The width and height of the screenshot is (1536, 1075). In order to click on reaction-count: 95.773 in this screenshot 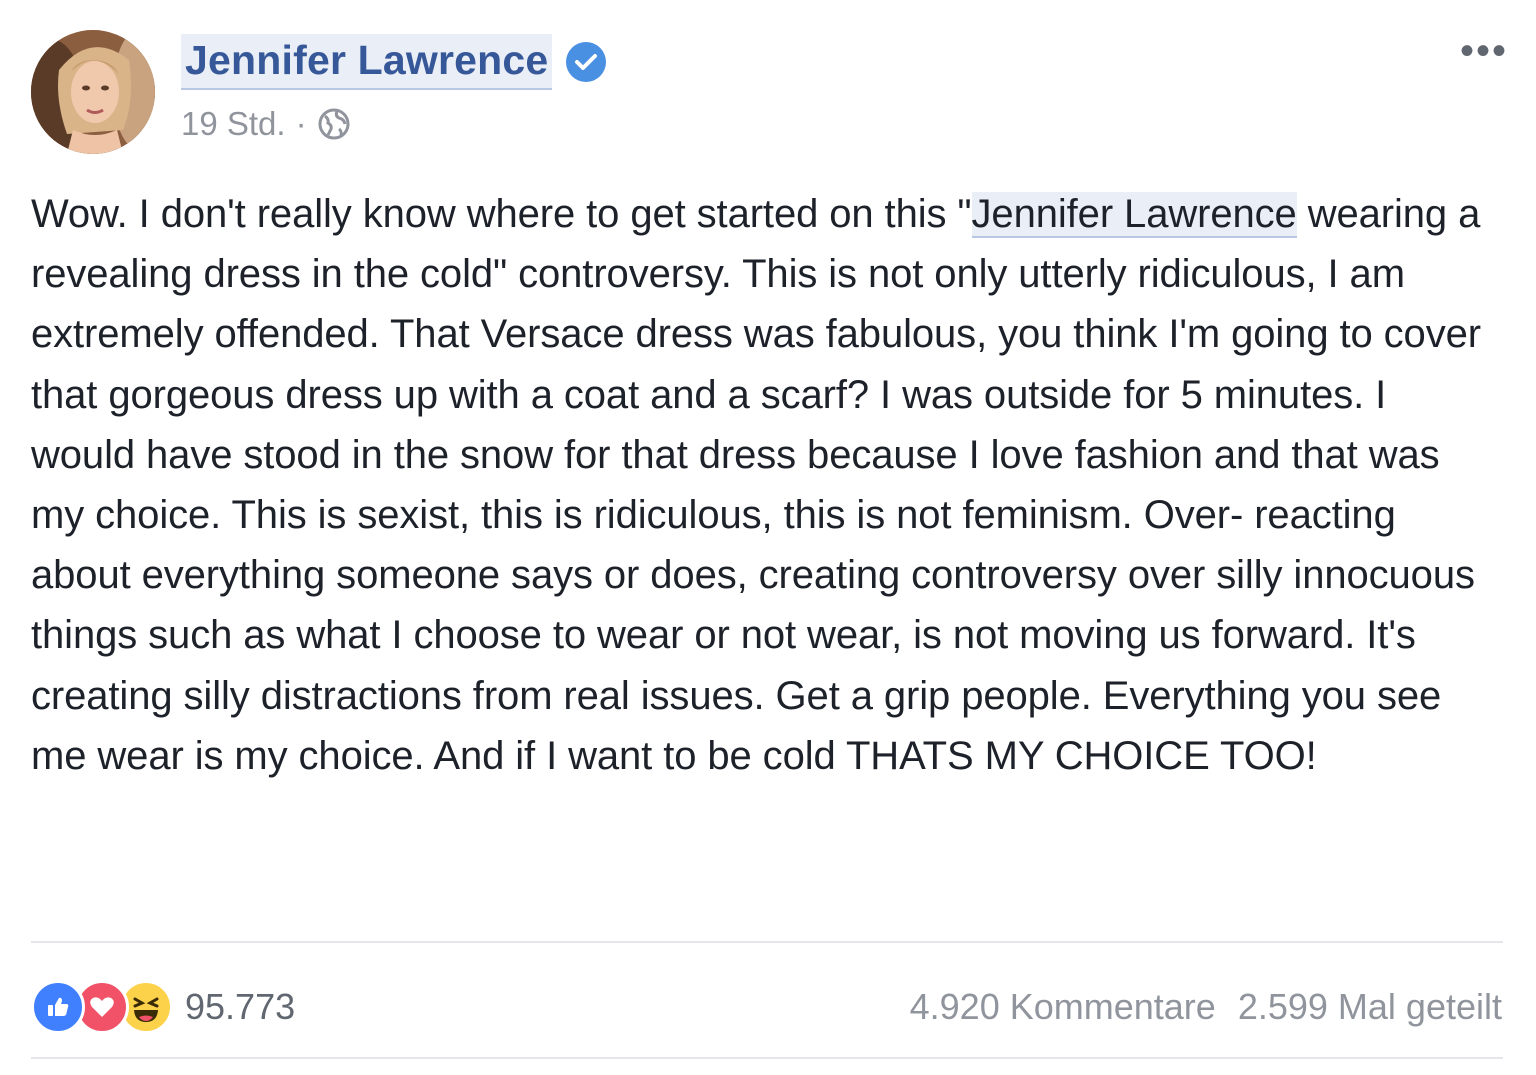, I will do `click(240, 1006)`.